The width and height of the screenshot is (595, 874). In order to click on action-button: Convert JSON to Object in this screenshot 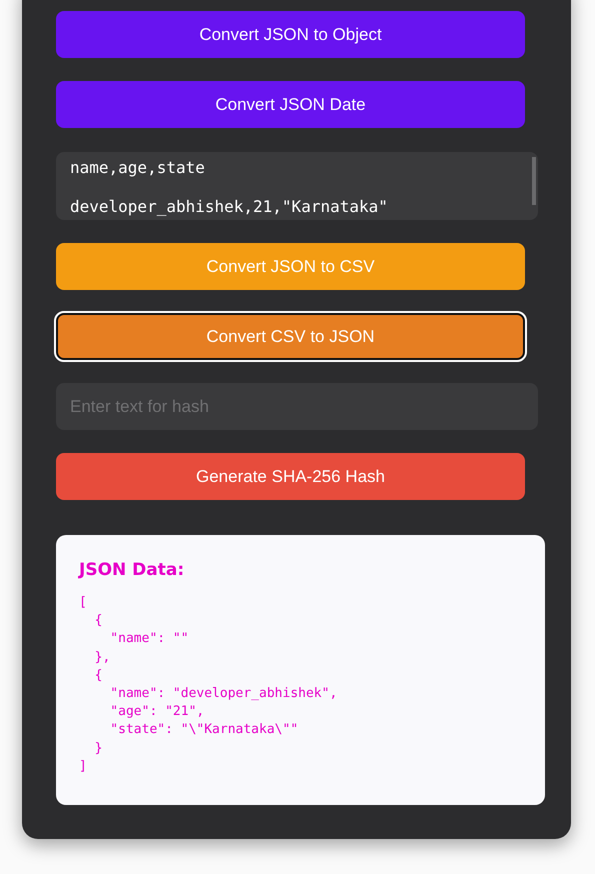, I will do `click(290, 34)`.